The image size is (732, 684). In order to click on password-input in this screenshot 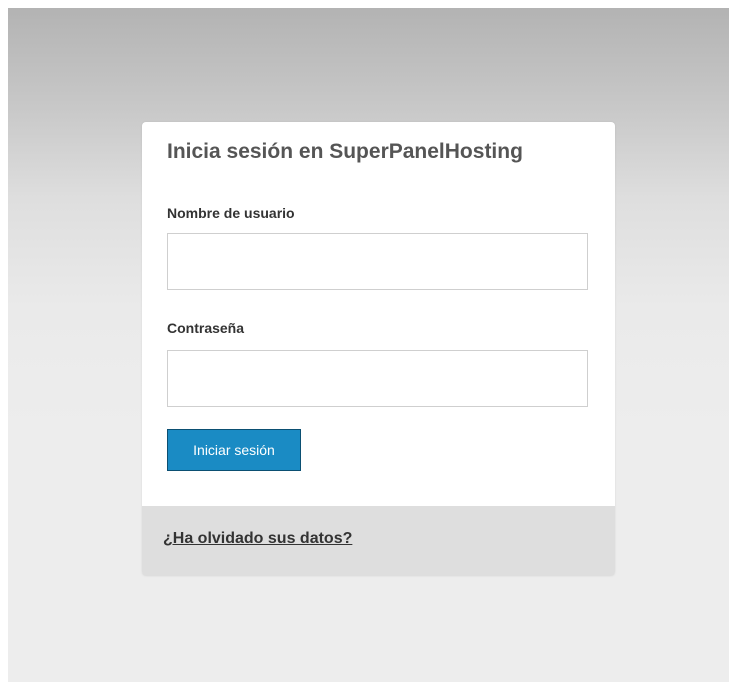, I will do `click(377, 378)`.